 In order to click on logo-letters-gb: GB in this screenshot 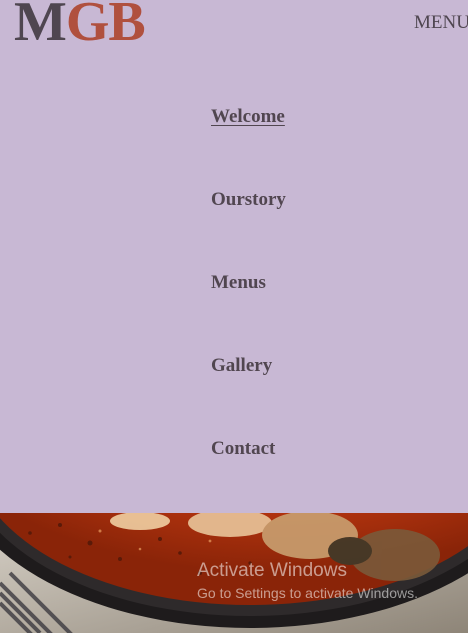, I will do `click(105, 26)`.